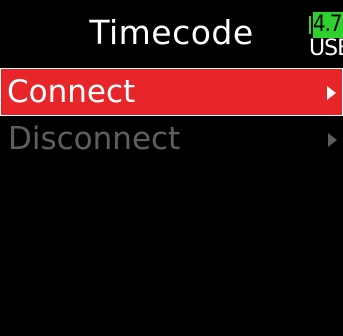 The image size is (343, 336). Describe the element at coordinates (71, 92) in the screenshot. I see `menu-item-label: Connect` at that location.